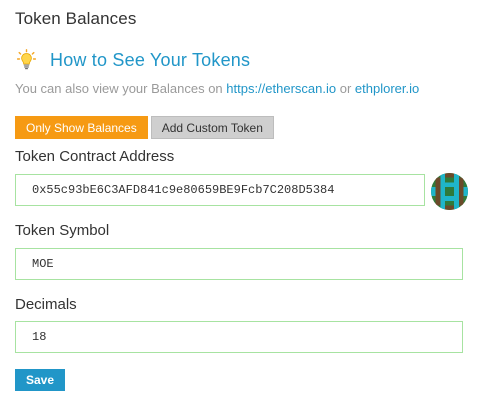 The height and width of the screenshot is (399, 484). I want to click on identicon-avatar, so click(449, 191).